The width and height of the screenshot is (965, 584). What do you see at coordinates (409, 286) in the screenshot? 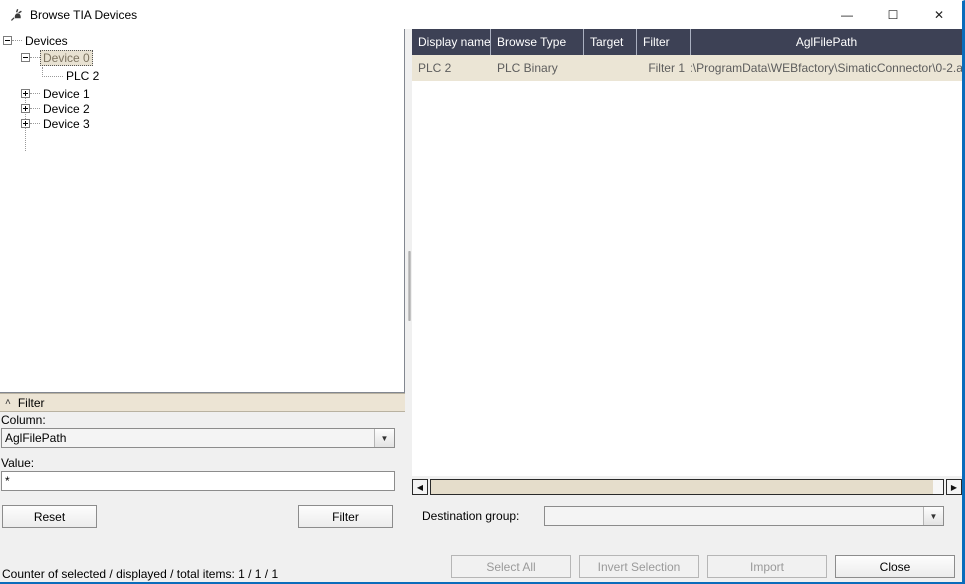
I see `splitter-grip` at bounding box center [409, 286].